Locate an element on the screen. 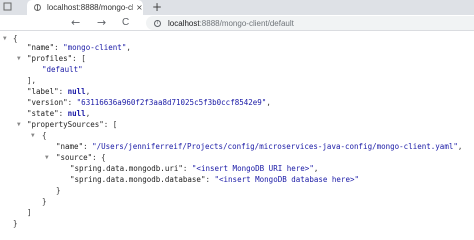  json-line: "state": null, is located at coordinates (59, 113).